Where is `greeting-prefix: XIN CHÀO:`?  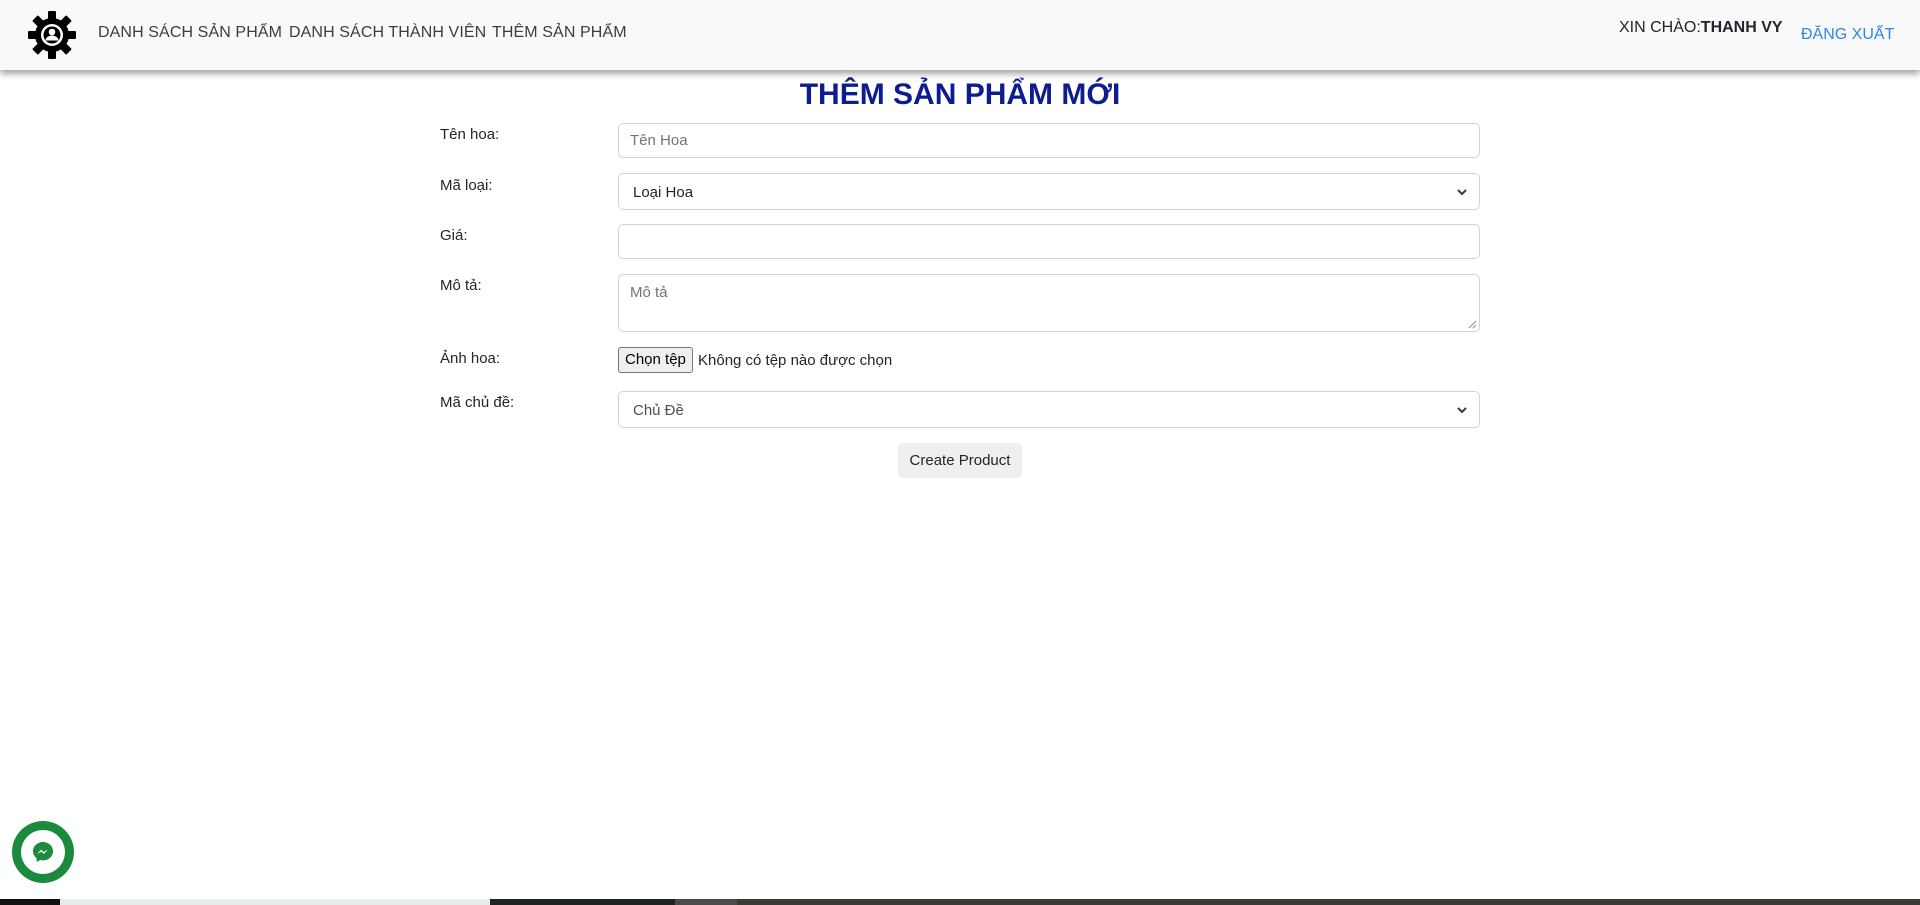 greeting-prefix: XIN CHÀO: is located at coordinates (1660, 27).